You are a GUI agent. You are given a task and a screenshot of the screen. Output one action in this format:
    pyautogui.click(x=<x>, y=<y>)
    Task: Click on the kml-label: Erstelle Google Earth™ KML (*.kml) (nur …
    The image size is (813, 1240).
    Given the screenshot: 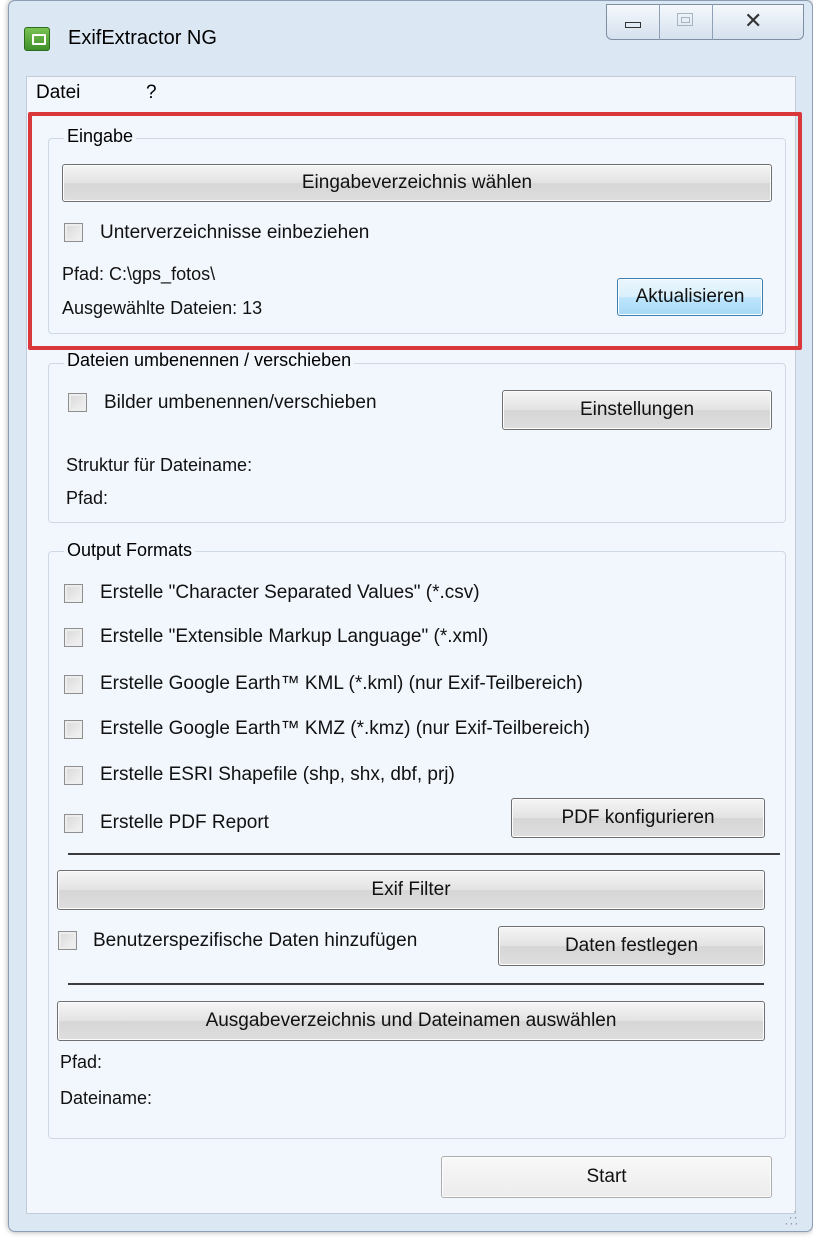 What is the action you would take?
    pyautogui.click(x=341, y=683)
    